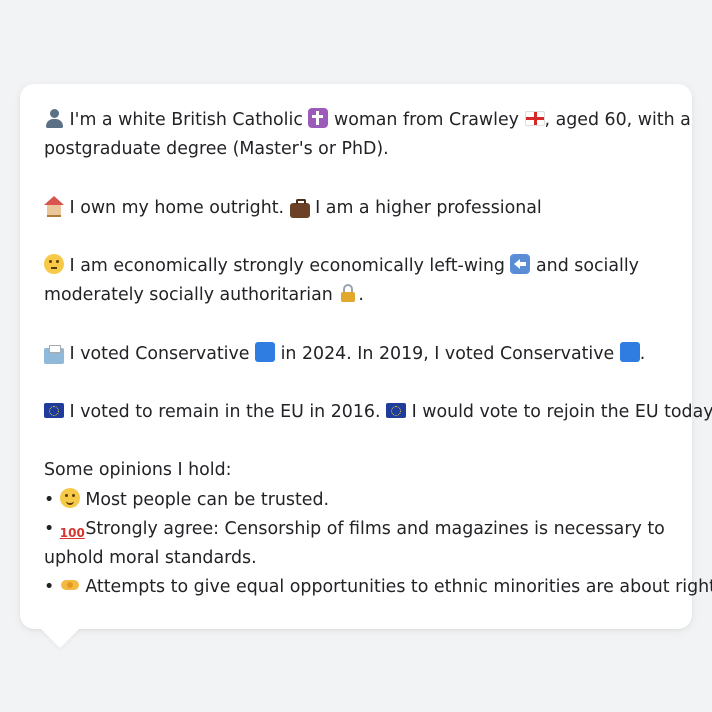 This screenshot has height=712, width=712. What do you see at coordinates (177, 207) in the screenshot?
I see `home-text: I own my home outright.` at bounding box center [177, 207].